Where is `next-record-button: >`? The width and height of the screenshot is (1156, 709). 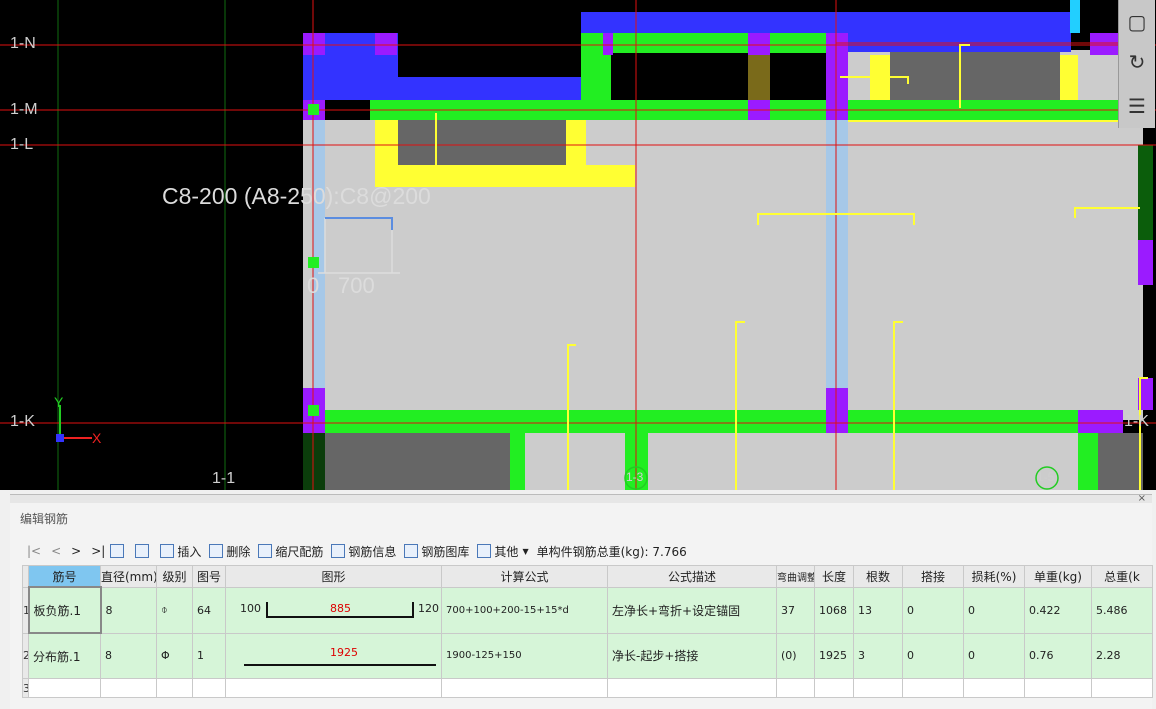 next-record-button: > is located at coordinates (76, 551).